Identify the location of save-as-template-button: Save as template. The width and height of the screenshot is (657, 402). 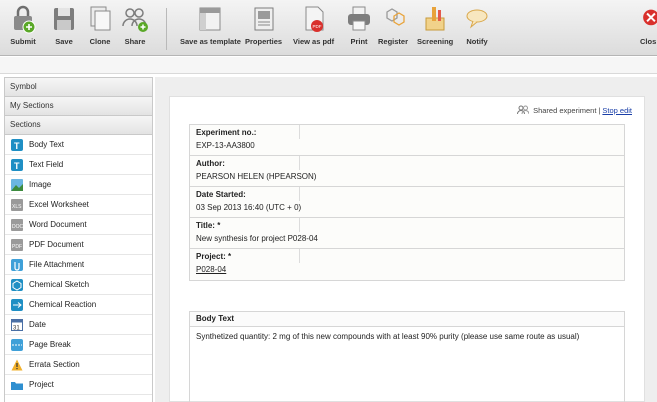
(210, 25).